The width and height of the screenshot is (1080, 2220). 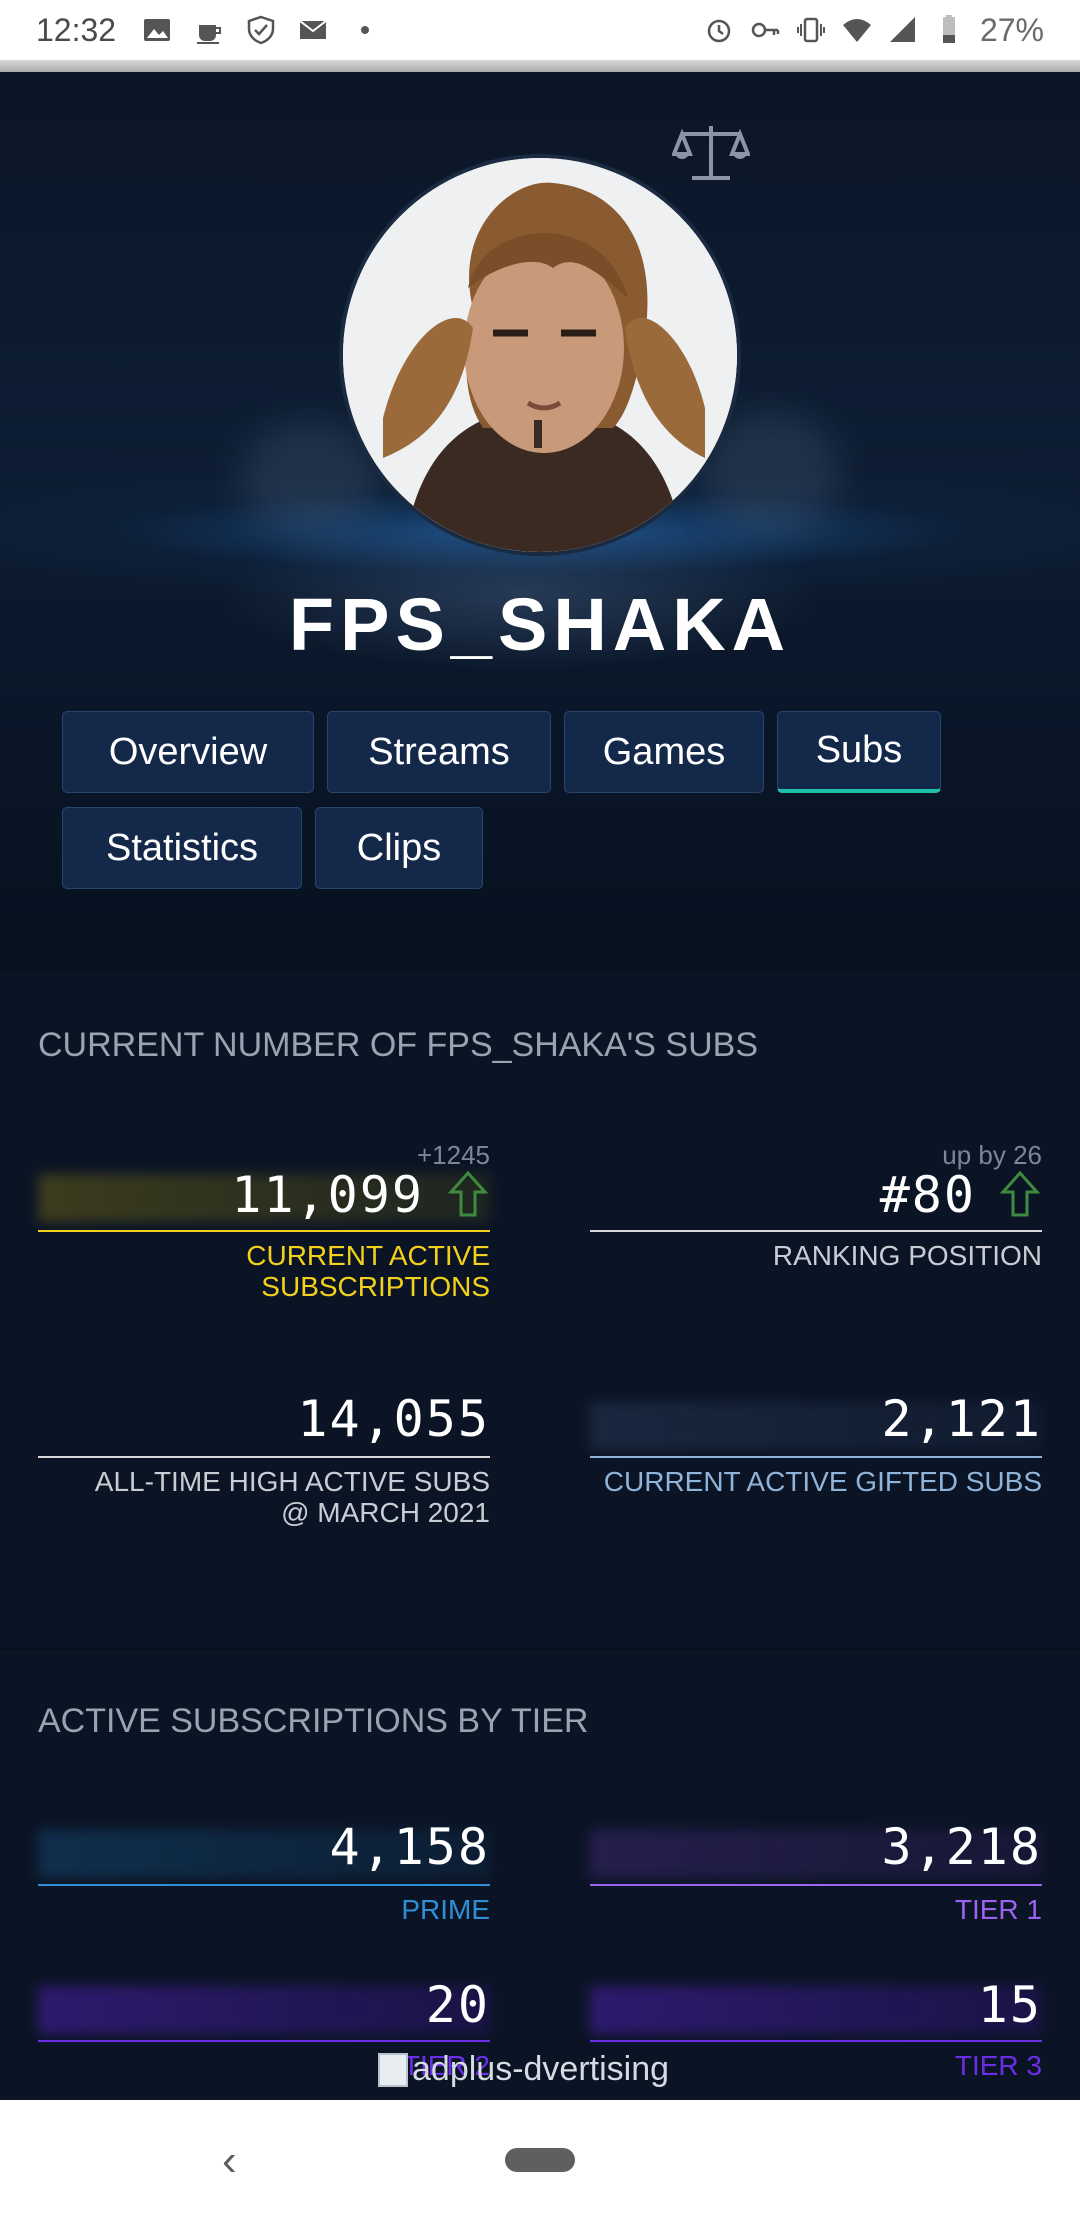 What do you see at coordinates (393, 1419) in the screenshot?
I see `stat-value: 14,055` at bounding box center [393, 1419].